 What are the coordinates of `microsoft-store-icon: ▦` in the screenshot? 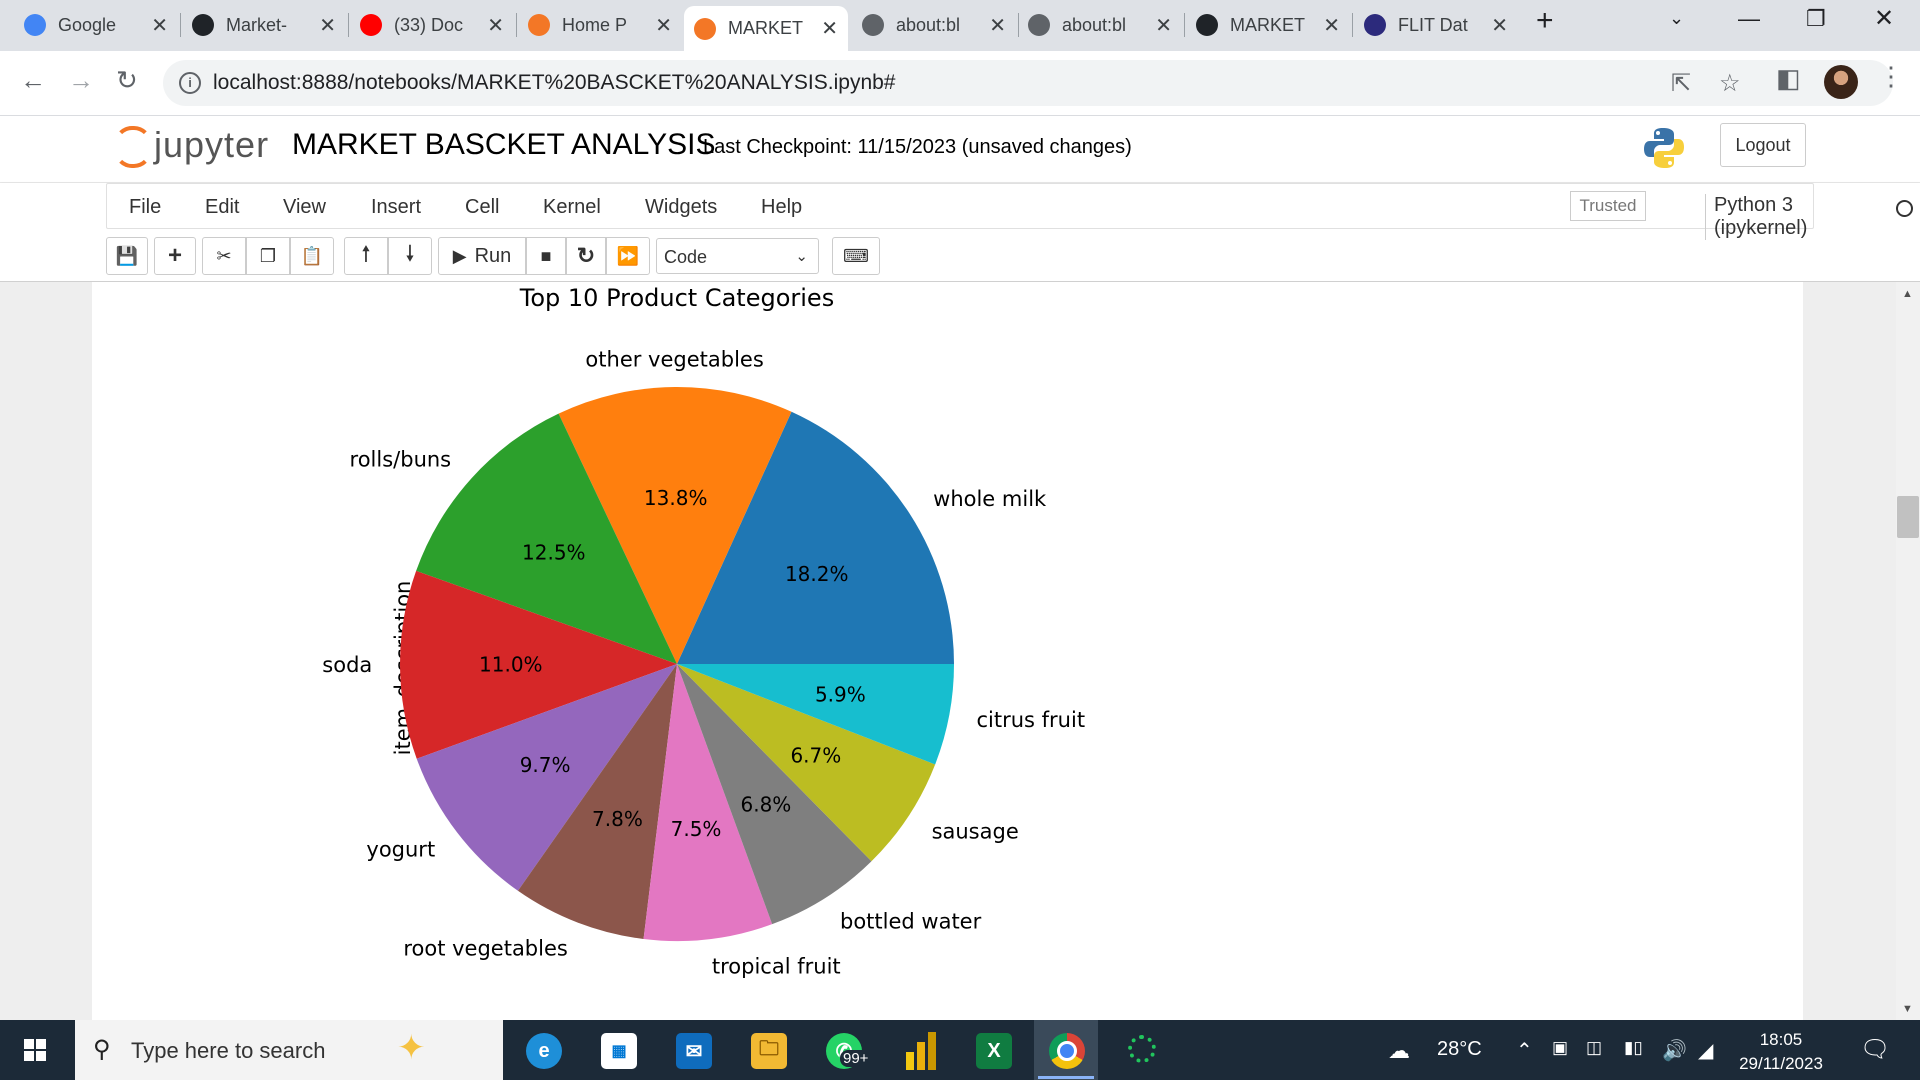 It's located at (619, 1051).